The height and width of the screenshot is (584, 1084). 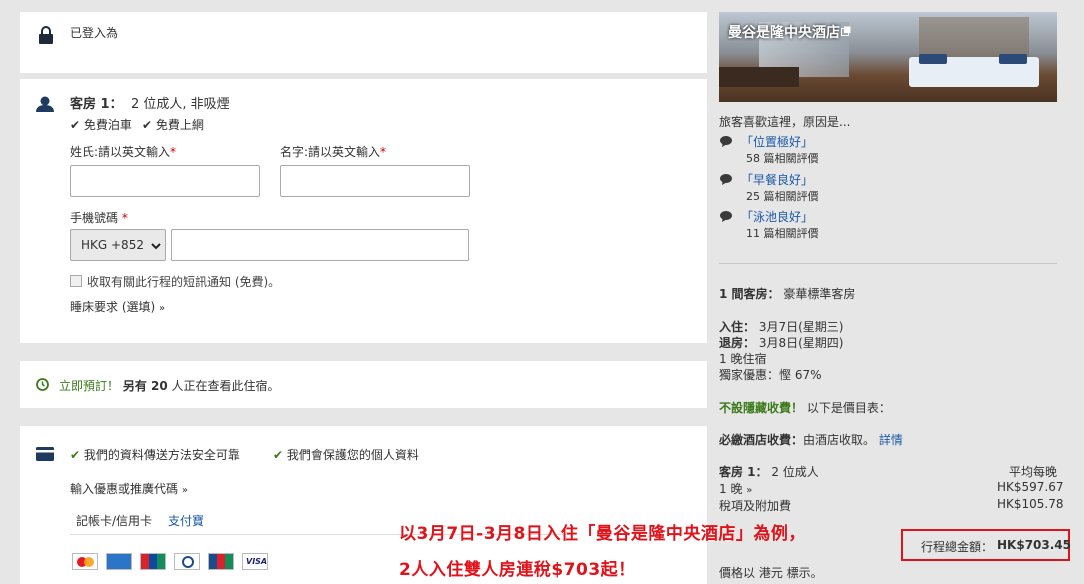 What do you see at coordinates (737, 327) in the screenshot?
I see `checkin-label: 入住：` at bounding box center [737, 327].